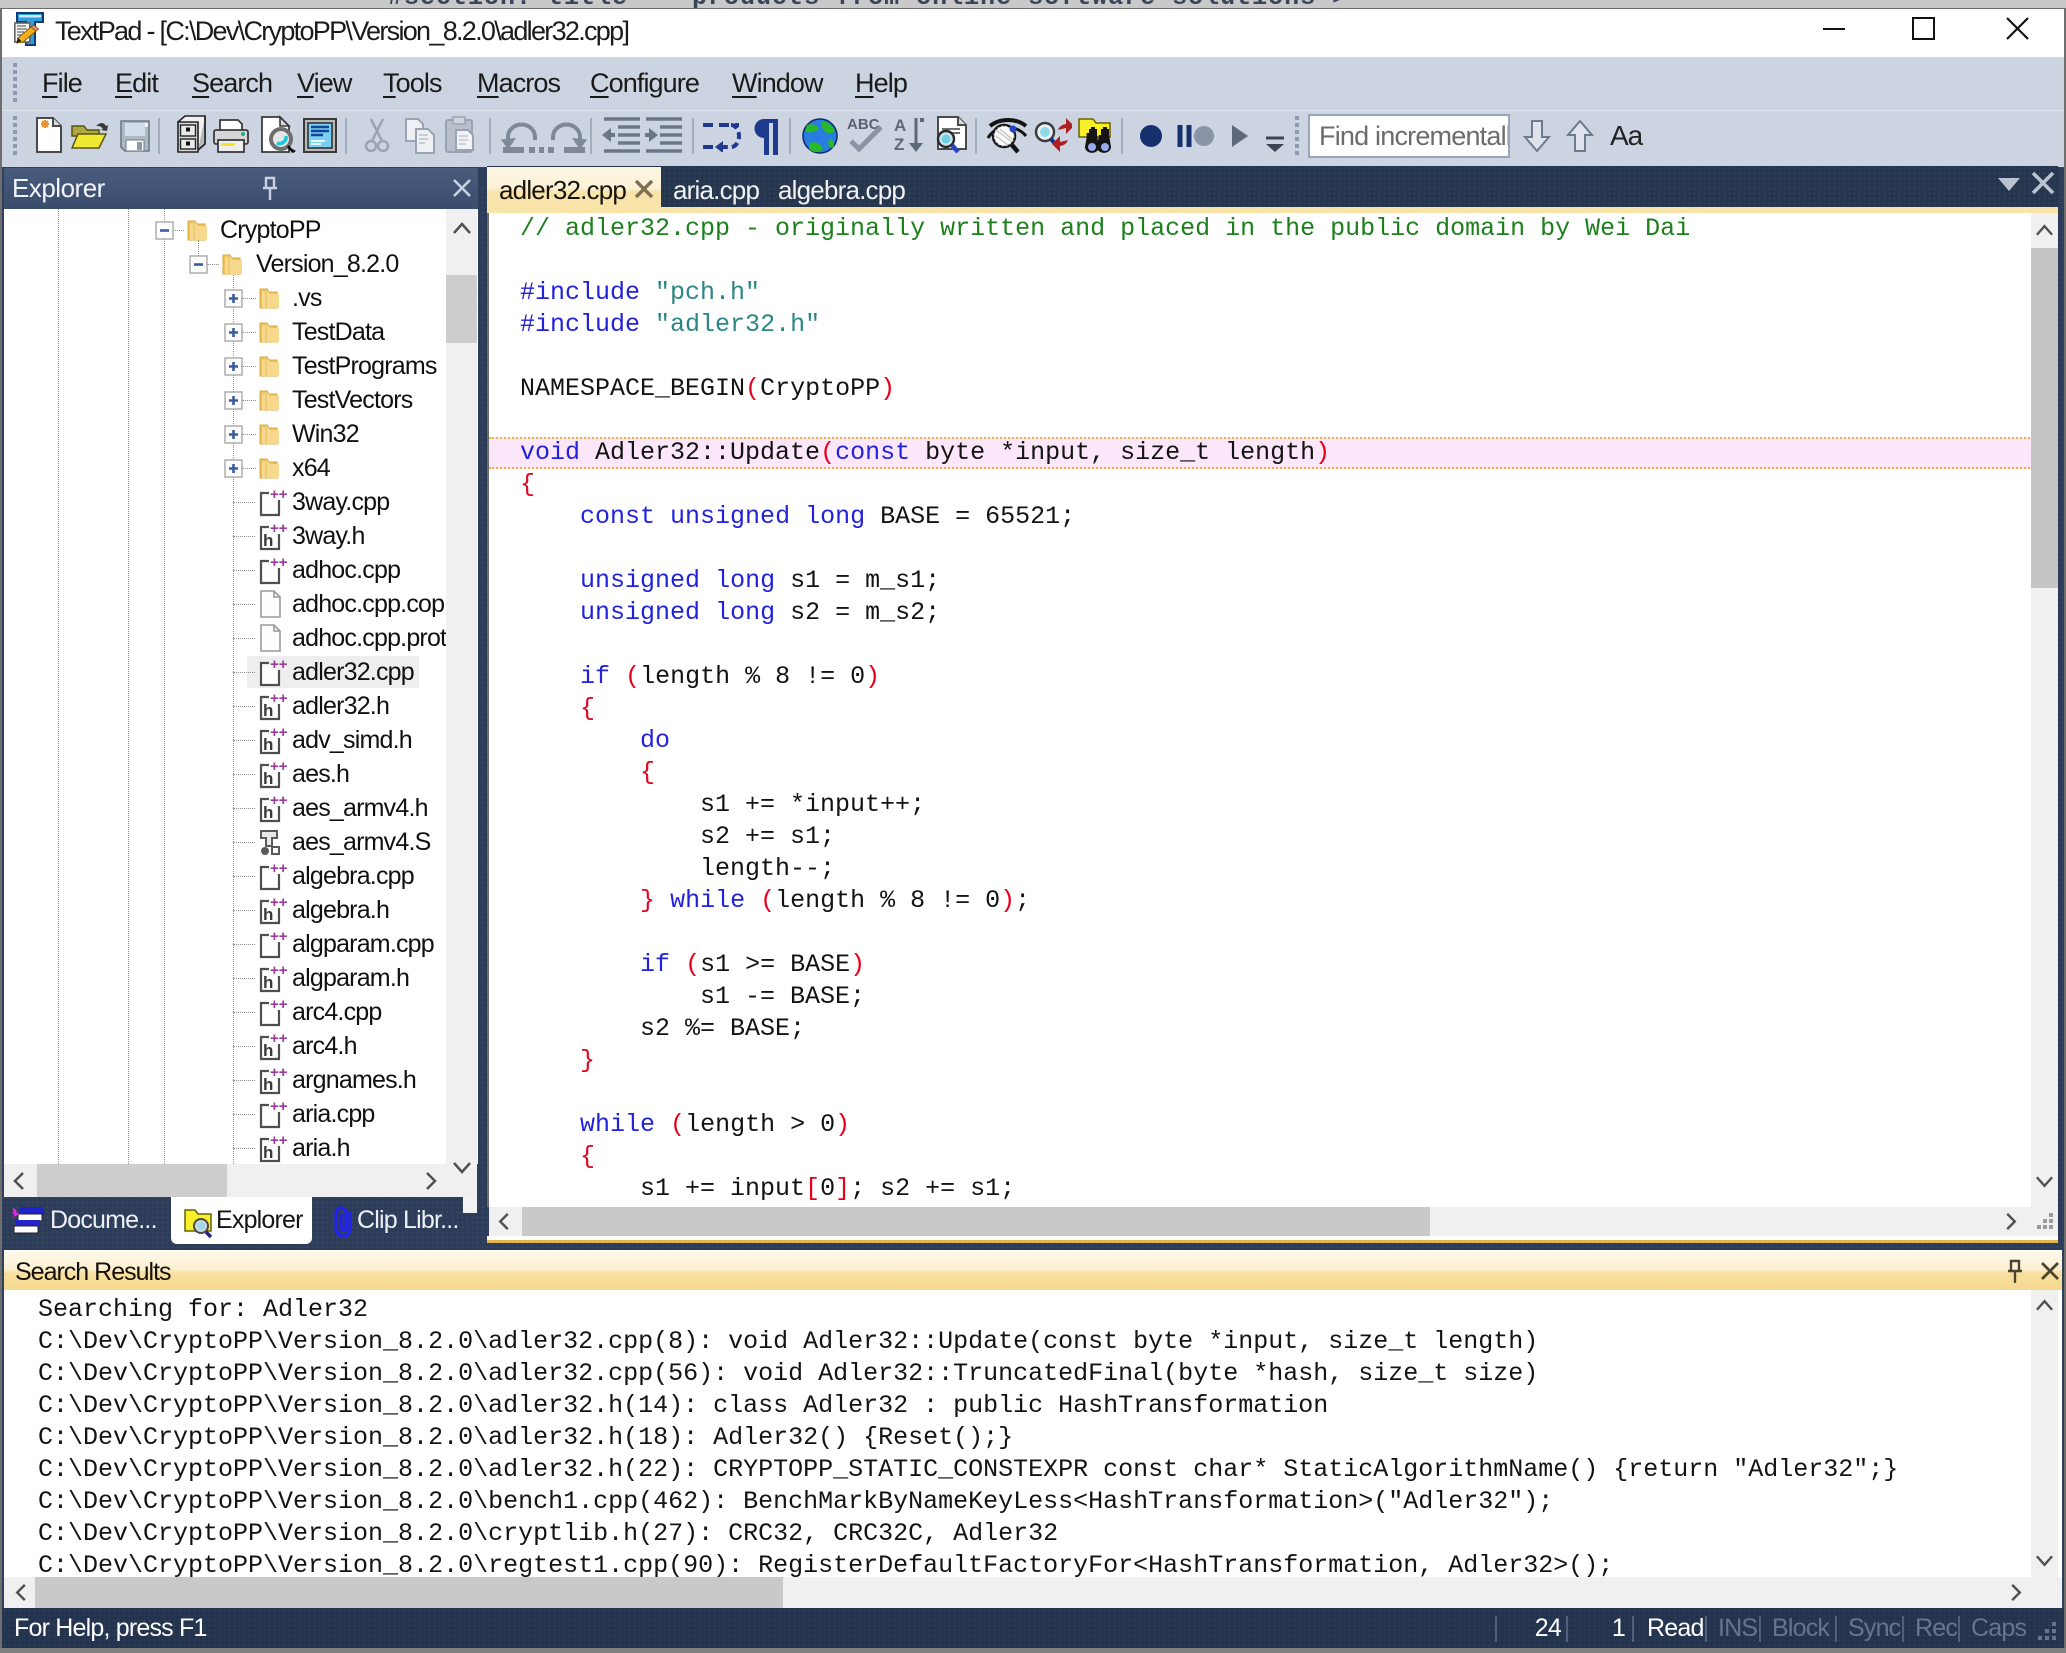 The width and height of the screenshot is (2066, 1653). I want to click on svg-text: A, so click(900, 125).